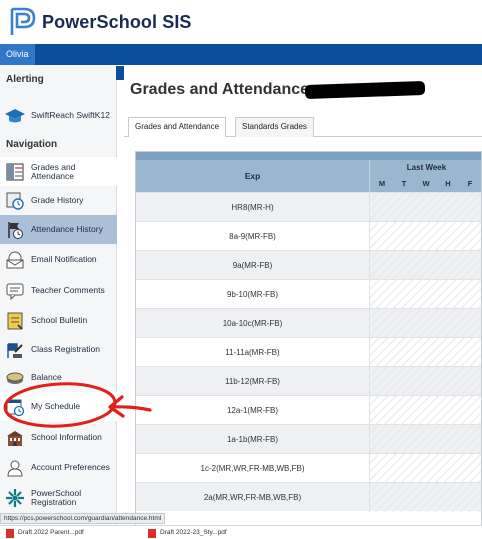 Image resolution: width=482 pixels, height=539 pixels. Describe the element at coordinates (15, 291) in the screenshot. I see `comment-icon` at that location.